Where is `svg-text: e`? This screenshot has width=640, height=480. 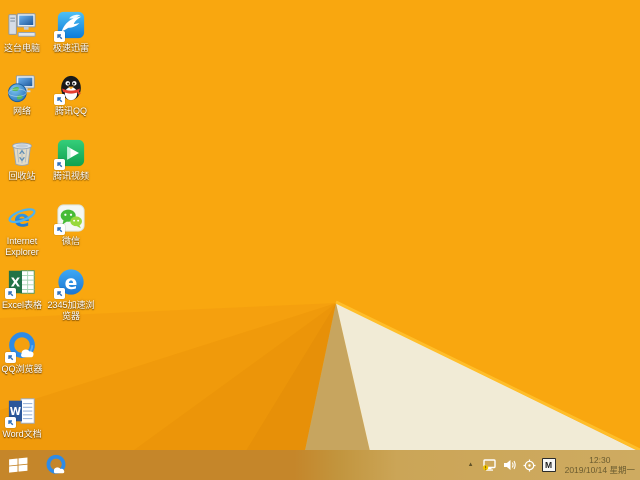 svg-text: e is located at coordinates (71, 283).